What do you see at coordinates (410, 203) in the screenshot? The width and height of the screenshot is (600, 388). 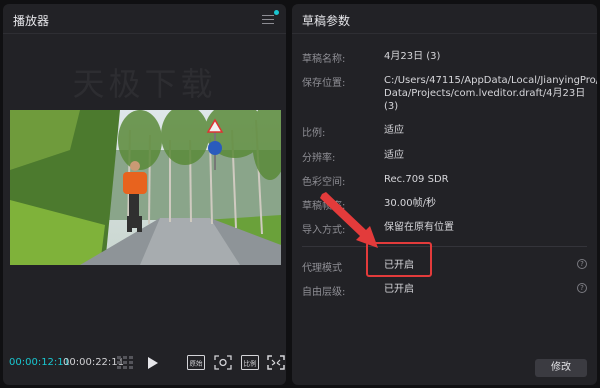 I see `prop-value: 30.00帧/秒` at bounding box center [410, 203].